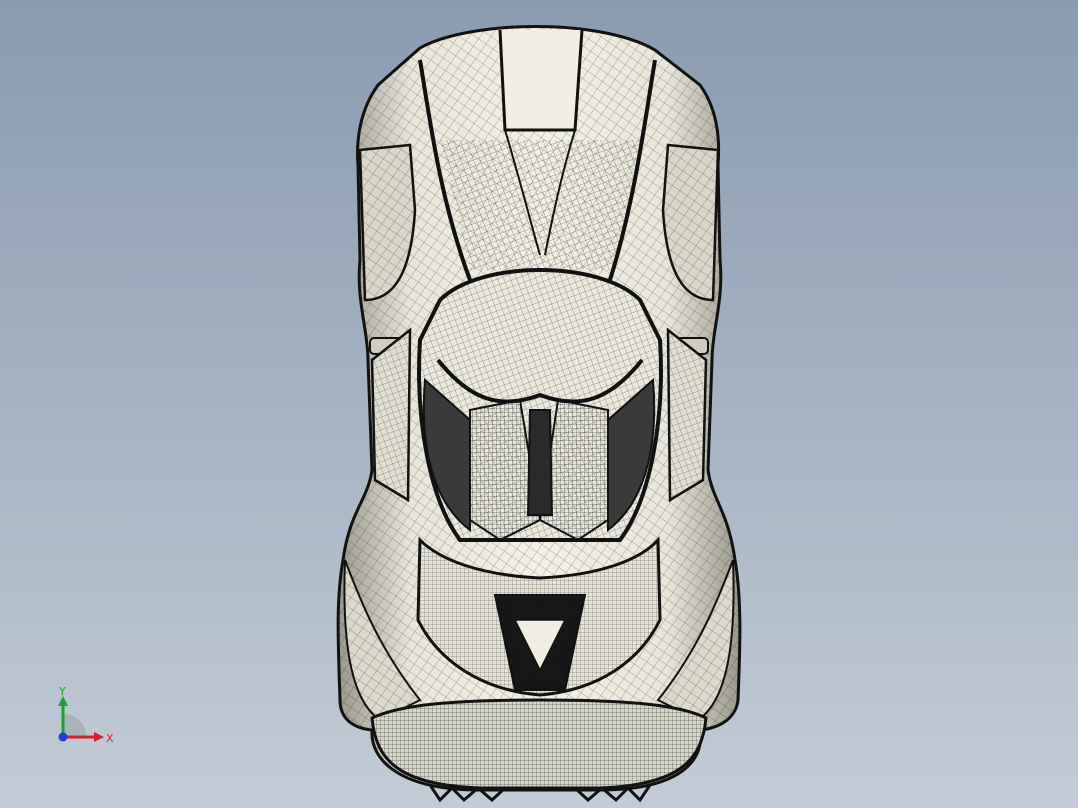  What do you see at coordinates (540, 462) in the screenshot?
I see `center-spine` at bounding box center [540, 462].